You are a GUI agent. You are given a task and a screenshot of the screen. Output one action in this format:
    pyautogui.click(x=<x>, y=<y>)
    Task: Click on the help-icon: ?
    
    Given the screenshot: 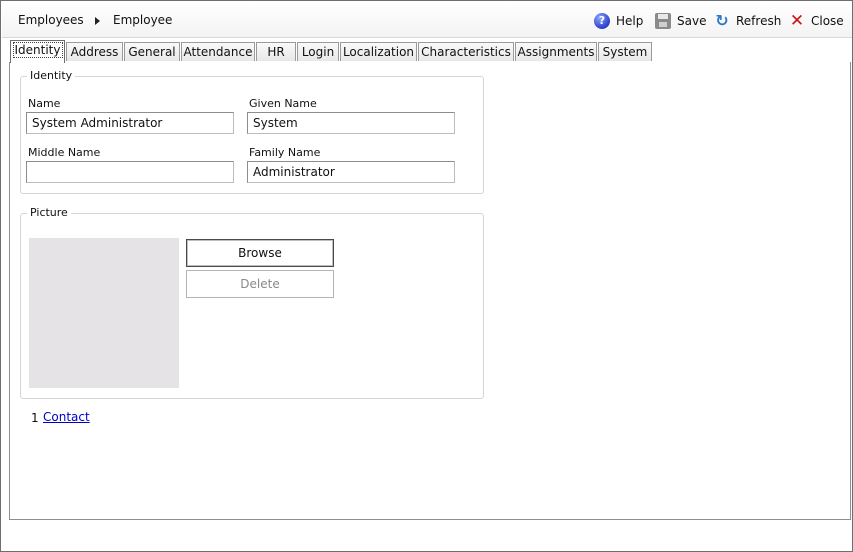 What is the action you would take?
    pyautogui.click(x=602, y=21)
    